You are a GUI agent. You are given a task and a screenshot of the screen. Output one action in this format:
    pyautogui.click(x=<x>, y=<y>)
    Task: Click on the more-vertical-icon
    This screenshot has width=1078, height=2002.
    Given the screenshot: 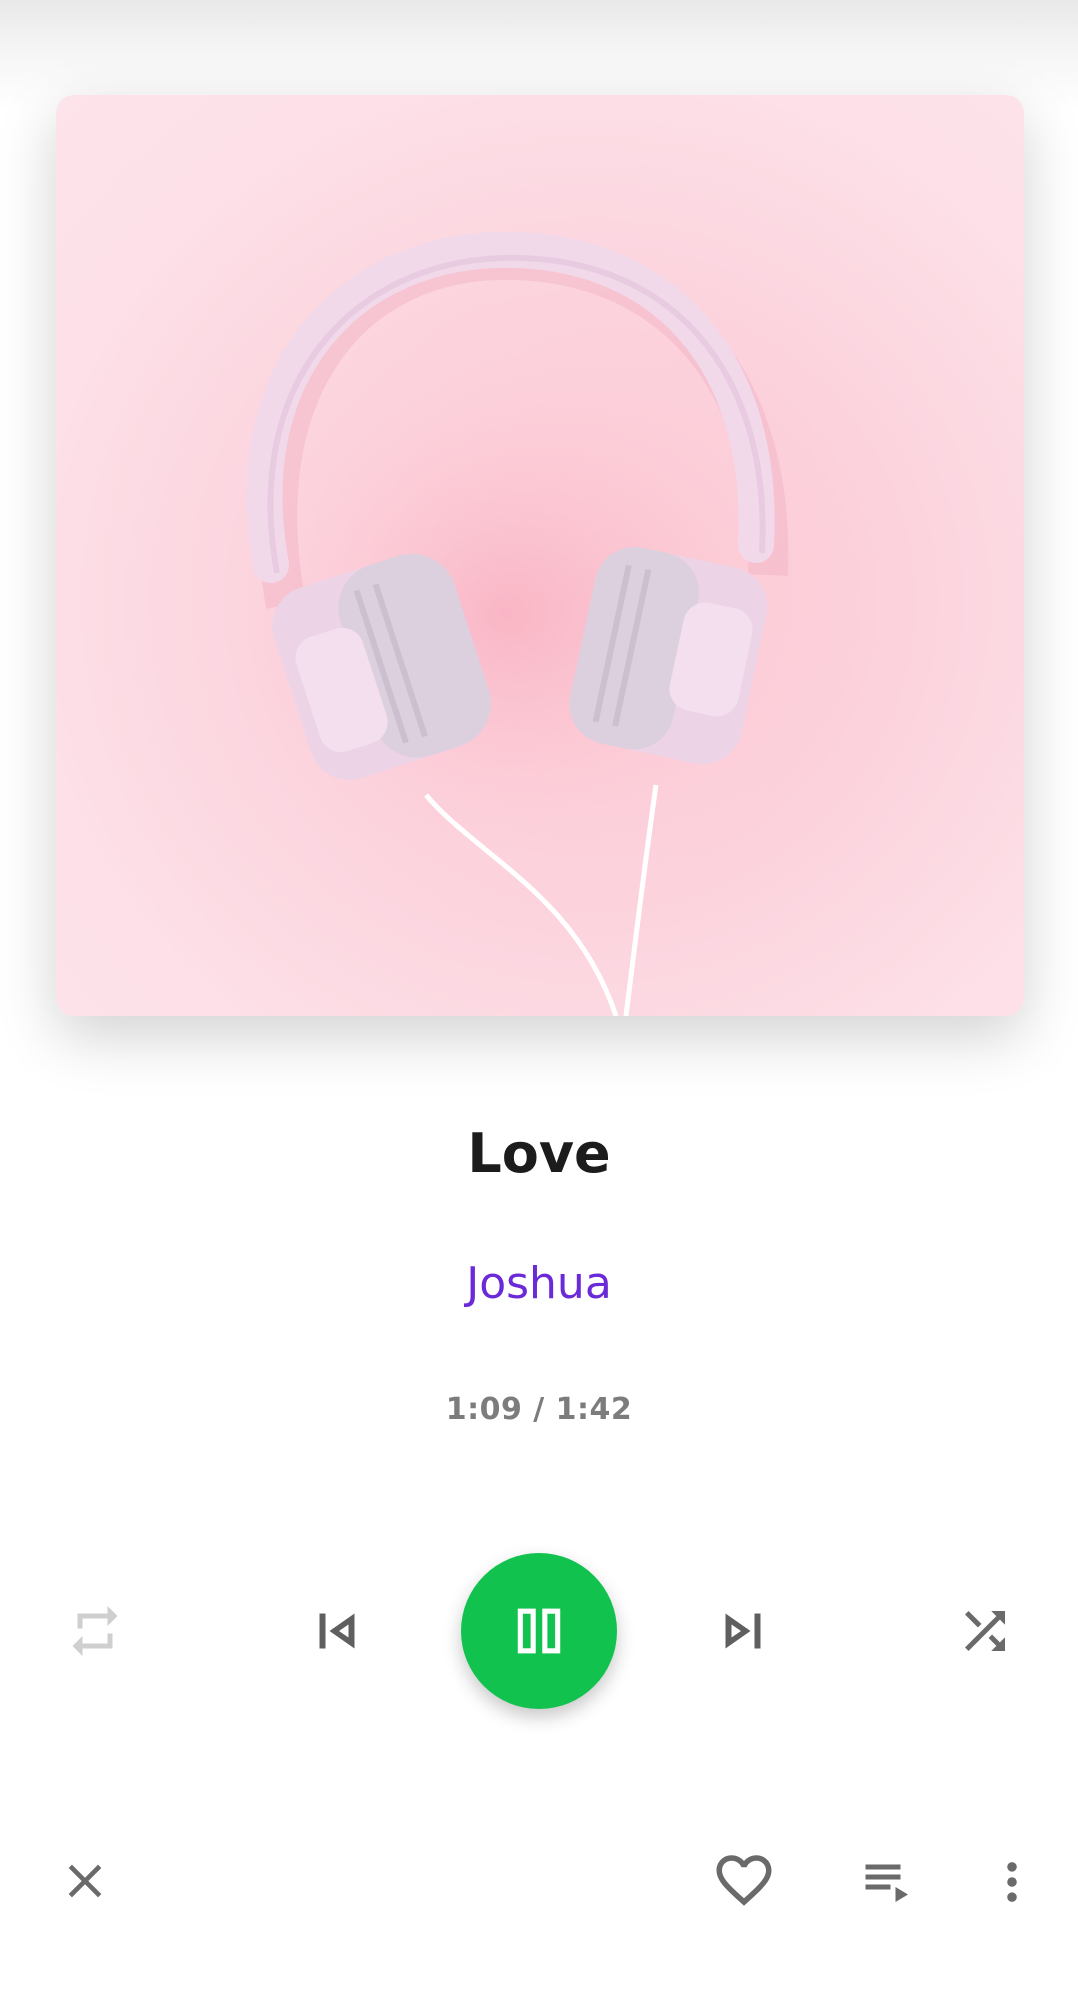 What is the action you would take?
    pyautogui.click(x=1012, y=1882)
    